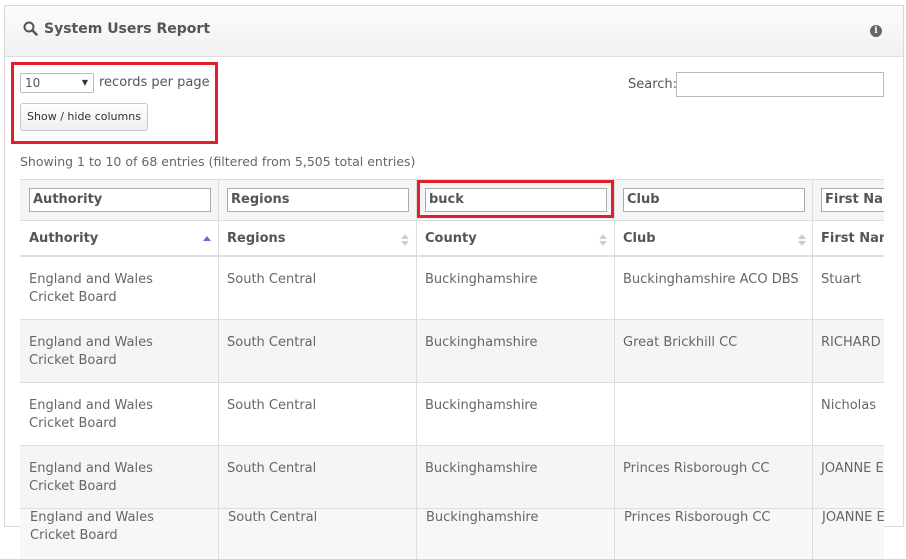  What do you see at coordinates (84, 117) in the screenshot?
I see `show-hide-columns-button: Show / hide columns` at bounding box center [84, 117].